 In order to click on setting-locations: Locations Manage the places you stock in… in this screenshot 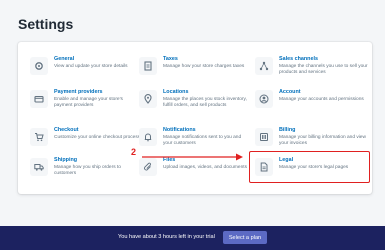, I will do `click(195, 106)`.